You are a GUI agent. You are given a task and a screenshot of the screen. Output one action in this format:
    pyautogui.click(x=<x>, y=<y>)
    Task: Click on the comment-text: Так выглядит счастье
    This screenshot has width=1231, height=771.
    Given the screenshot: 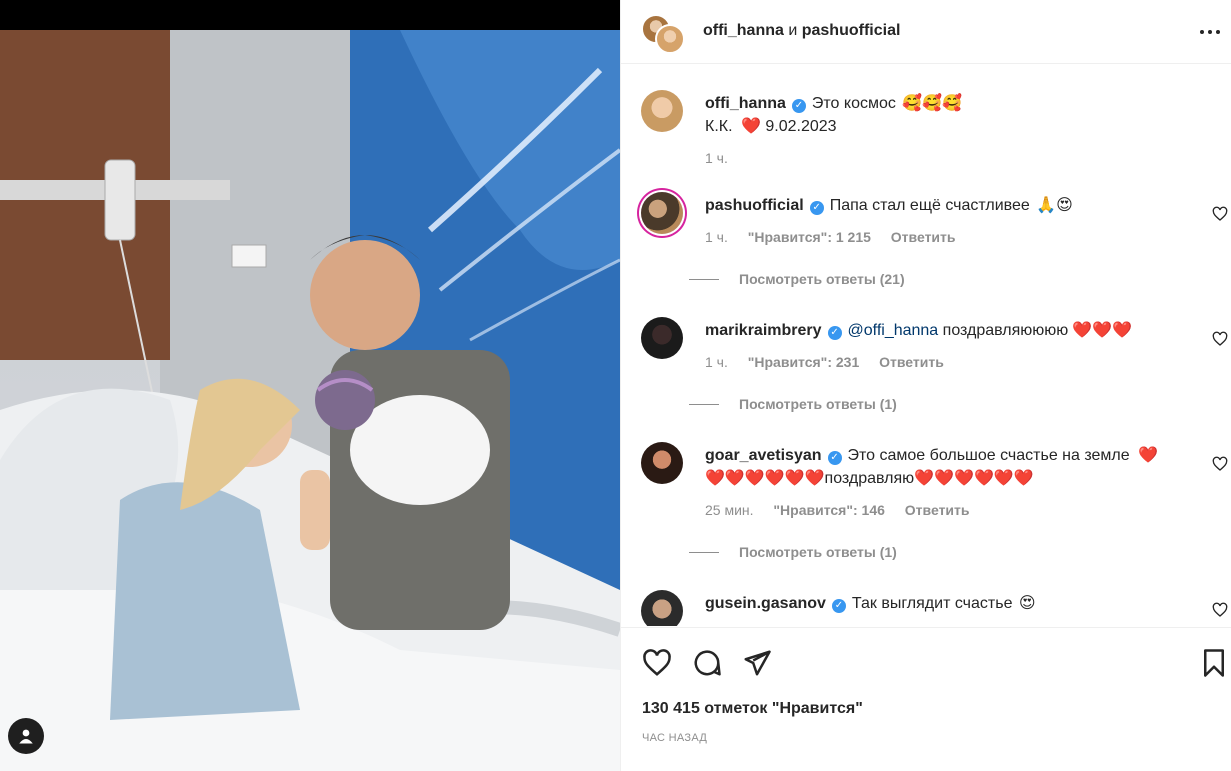 What is the action you would take?
    pyautogui.click(x=932, y=603)
    